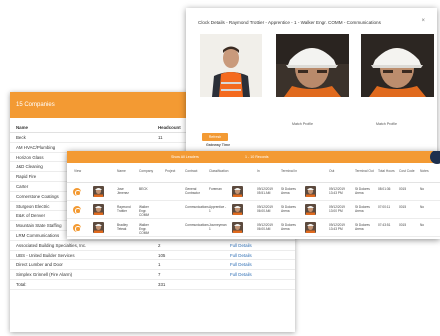 The image size is (440, 336). I want to click on column-header: In, so click(258, 171).